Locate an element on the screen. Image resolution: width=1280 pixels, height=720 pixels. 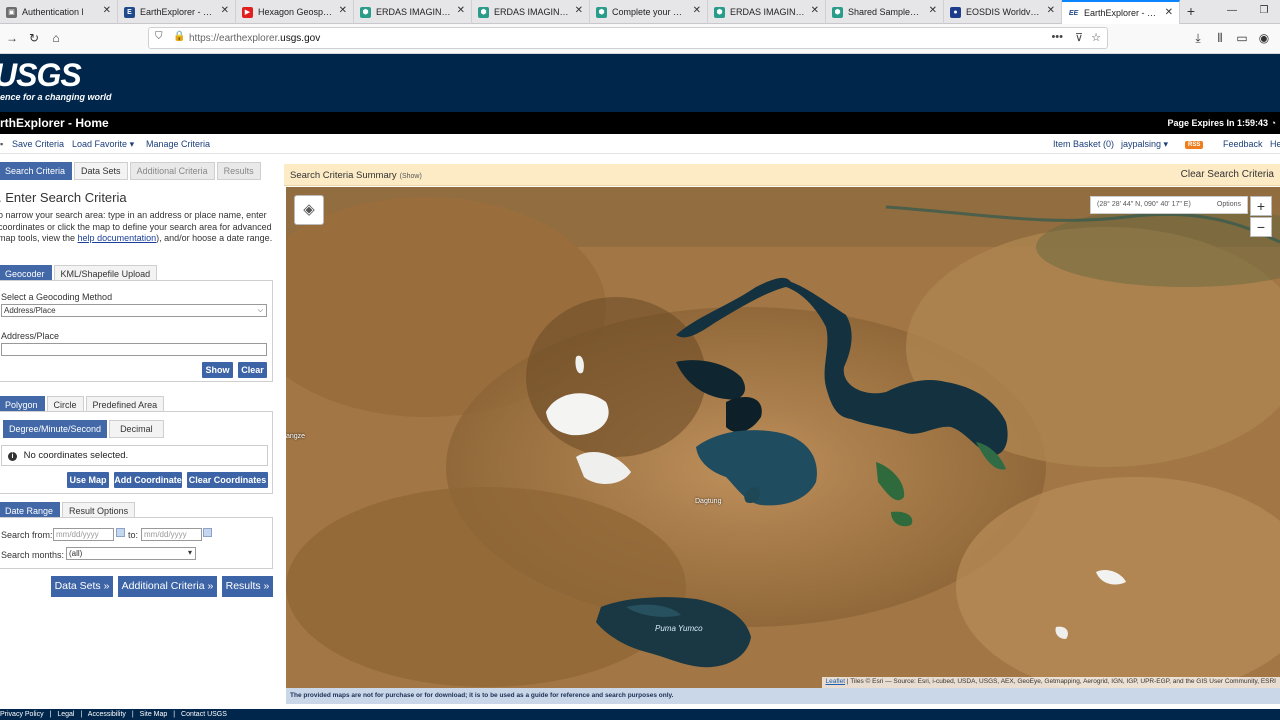
manage-criteria-link: Manage Criteria is located at coordinates (178, 144).